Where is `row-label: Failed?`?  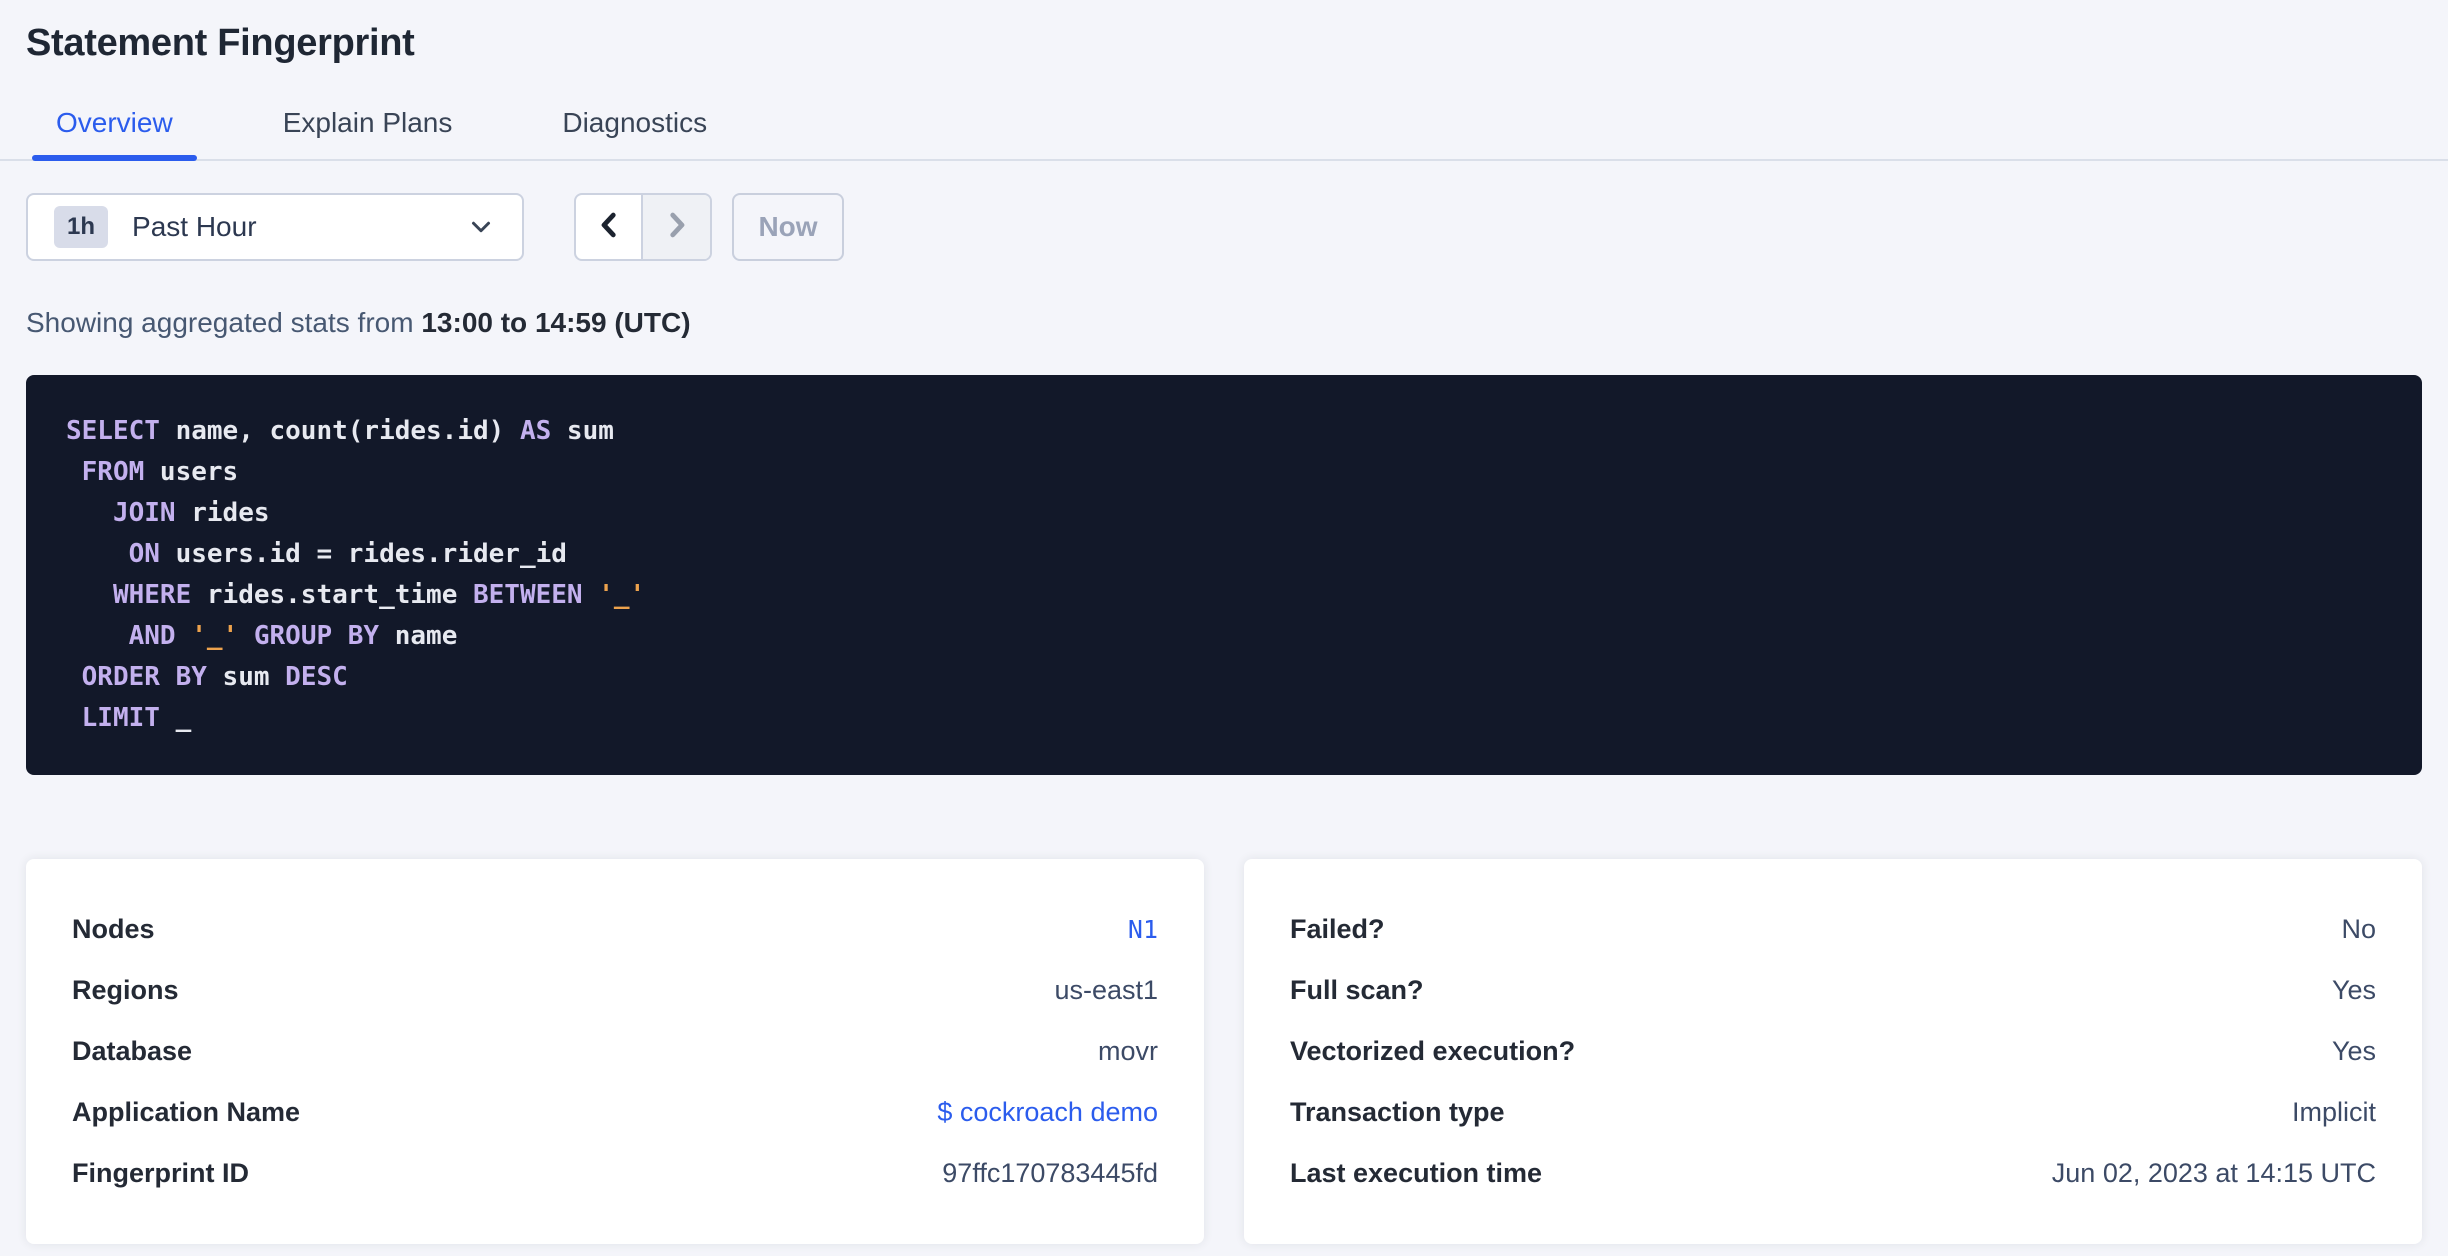 row-label: Failed? is located at coordinates (1337, 929).